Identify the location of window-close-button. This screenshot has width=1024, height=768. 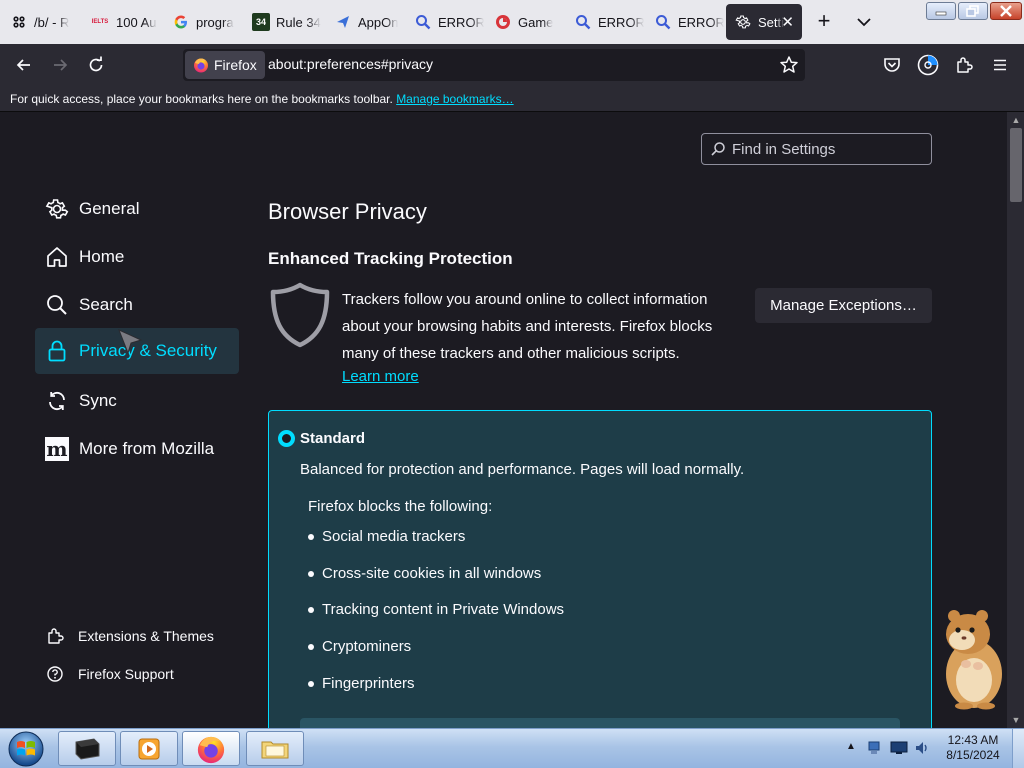
(1006, 11).